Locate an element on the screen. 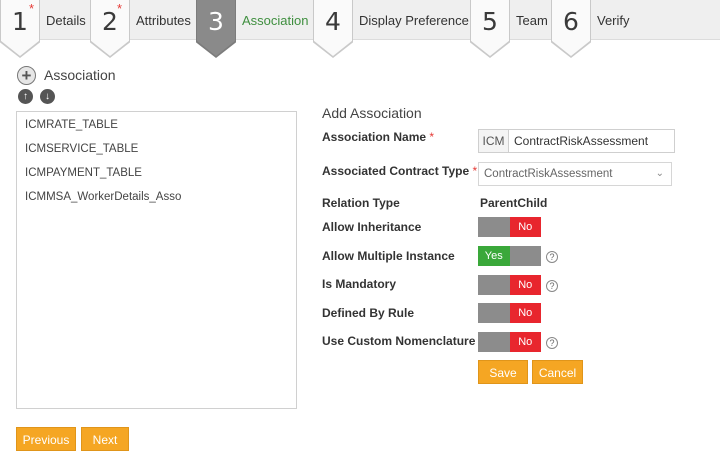 The width and height of the screenshot is (720, 460). step-label: Attributes is located at coordinates (163, 20).